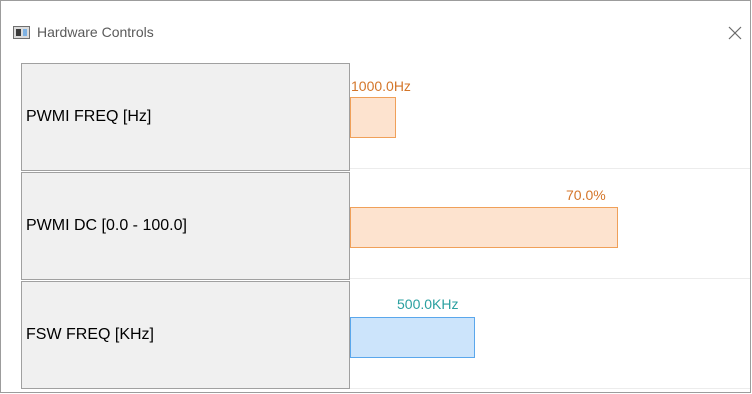 The width and height of the screenshot is (752, 394). What do you see at coordinates (185, 117) in the screenshot?
I see `label-cell-pwmi-freq: PWMI FREQ [Hz]` at bounding box center [185, 117].